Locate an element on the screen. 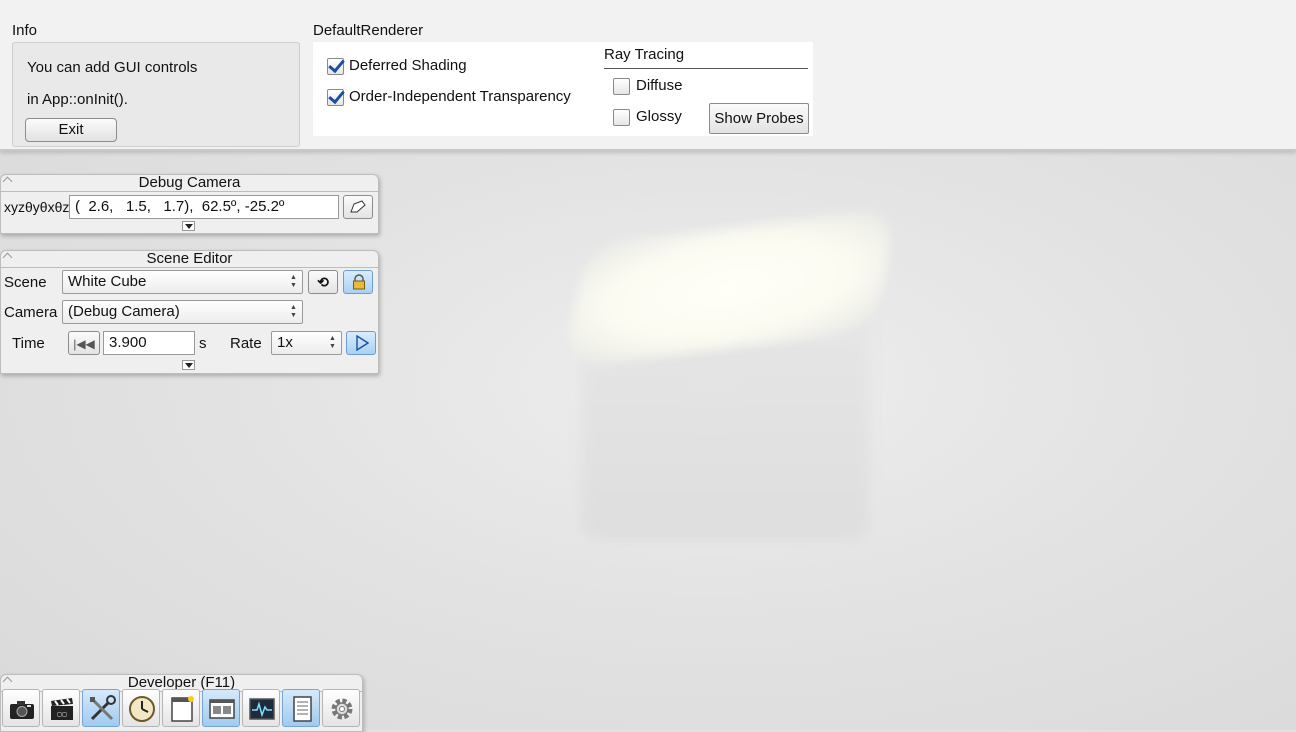 The height and width of the screenshot is (732, 1296). log-console-button is located at coordinates (301, 708).